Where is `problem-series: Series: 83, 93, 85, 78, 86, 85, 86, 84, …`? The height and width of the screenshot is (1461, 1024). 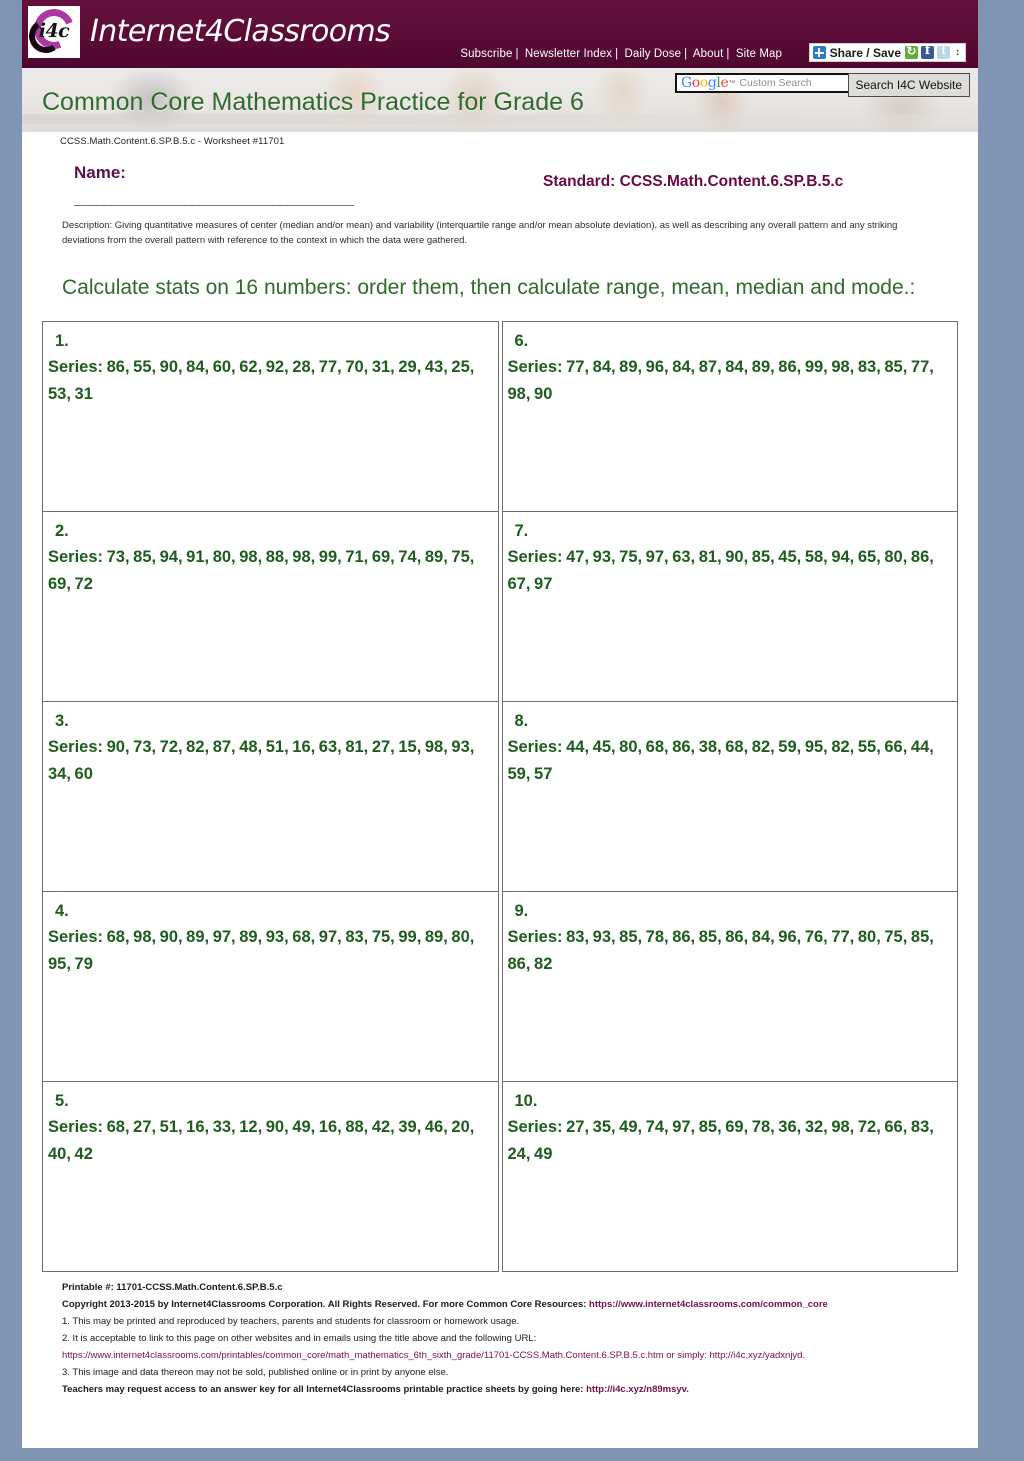
problem-series: Series: 83, 93, 85, 78, 86, 85, 86, 84, … is located at coordinates (720, 950).